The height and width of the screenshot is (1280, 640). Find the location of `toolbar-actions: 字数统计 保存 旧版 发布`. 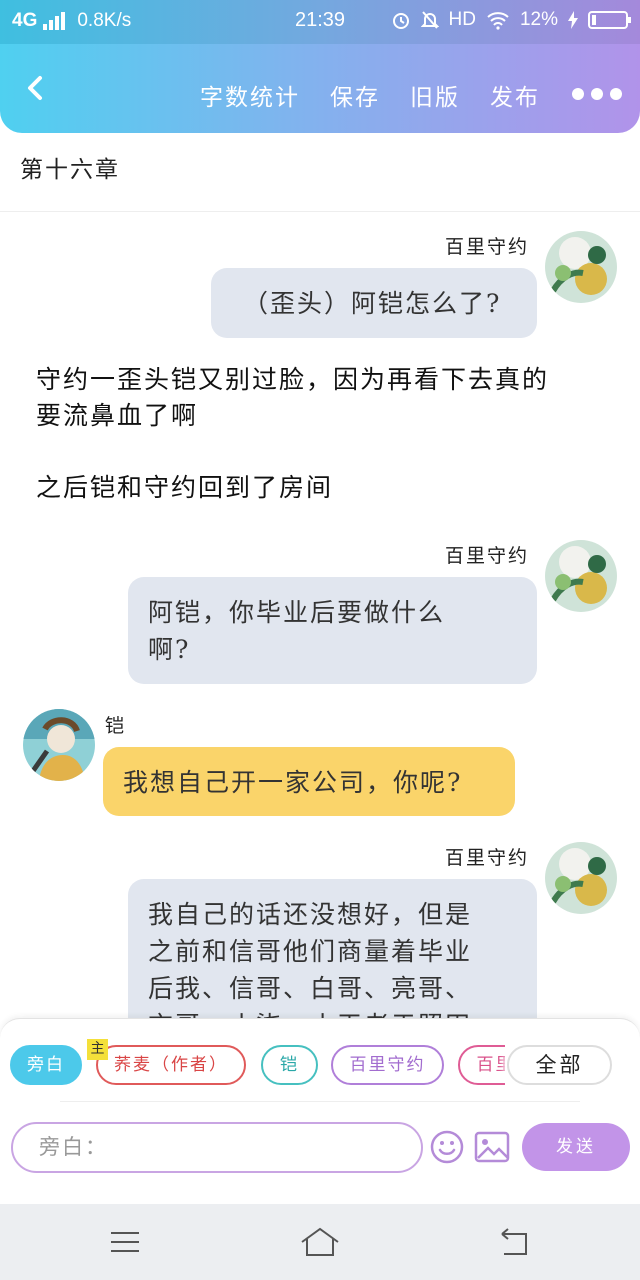

toolbar-actions: 字数统计 保存 旧版 发布 is located at coordinates (370, 95).